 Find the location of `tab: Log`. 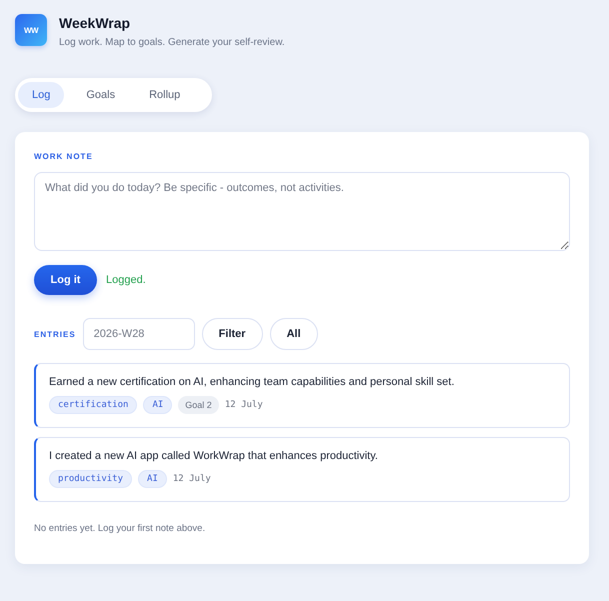

tab: Log is located at coordinates (41, 95).